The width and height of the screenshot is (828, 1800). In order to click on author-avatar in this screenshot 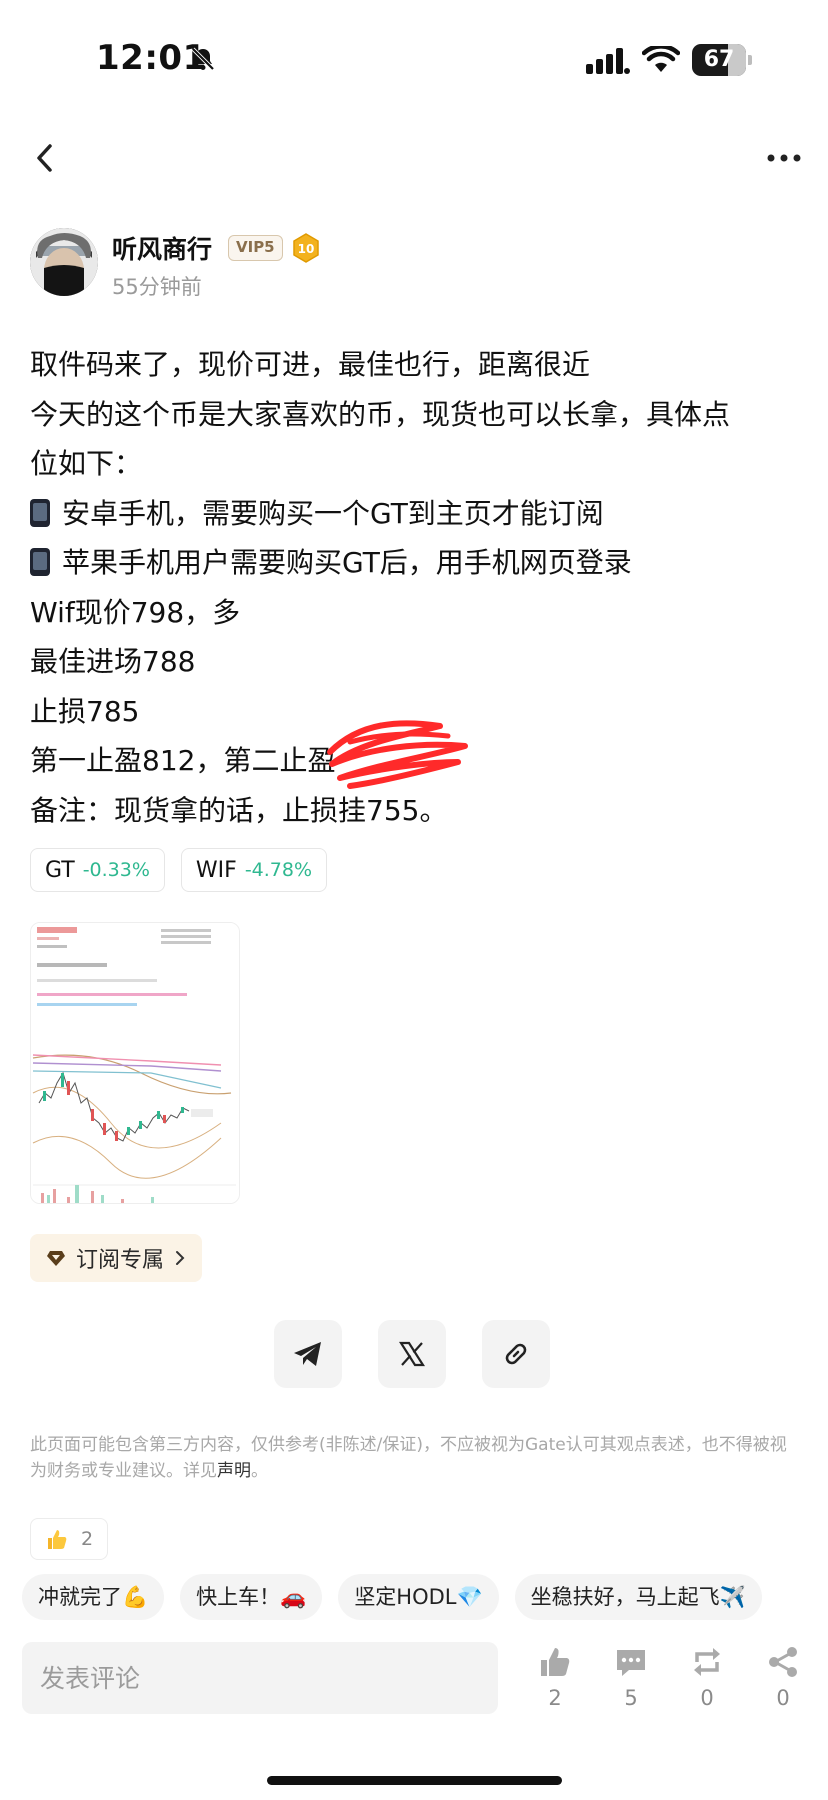, I will do `click(64, 262)`.